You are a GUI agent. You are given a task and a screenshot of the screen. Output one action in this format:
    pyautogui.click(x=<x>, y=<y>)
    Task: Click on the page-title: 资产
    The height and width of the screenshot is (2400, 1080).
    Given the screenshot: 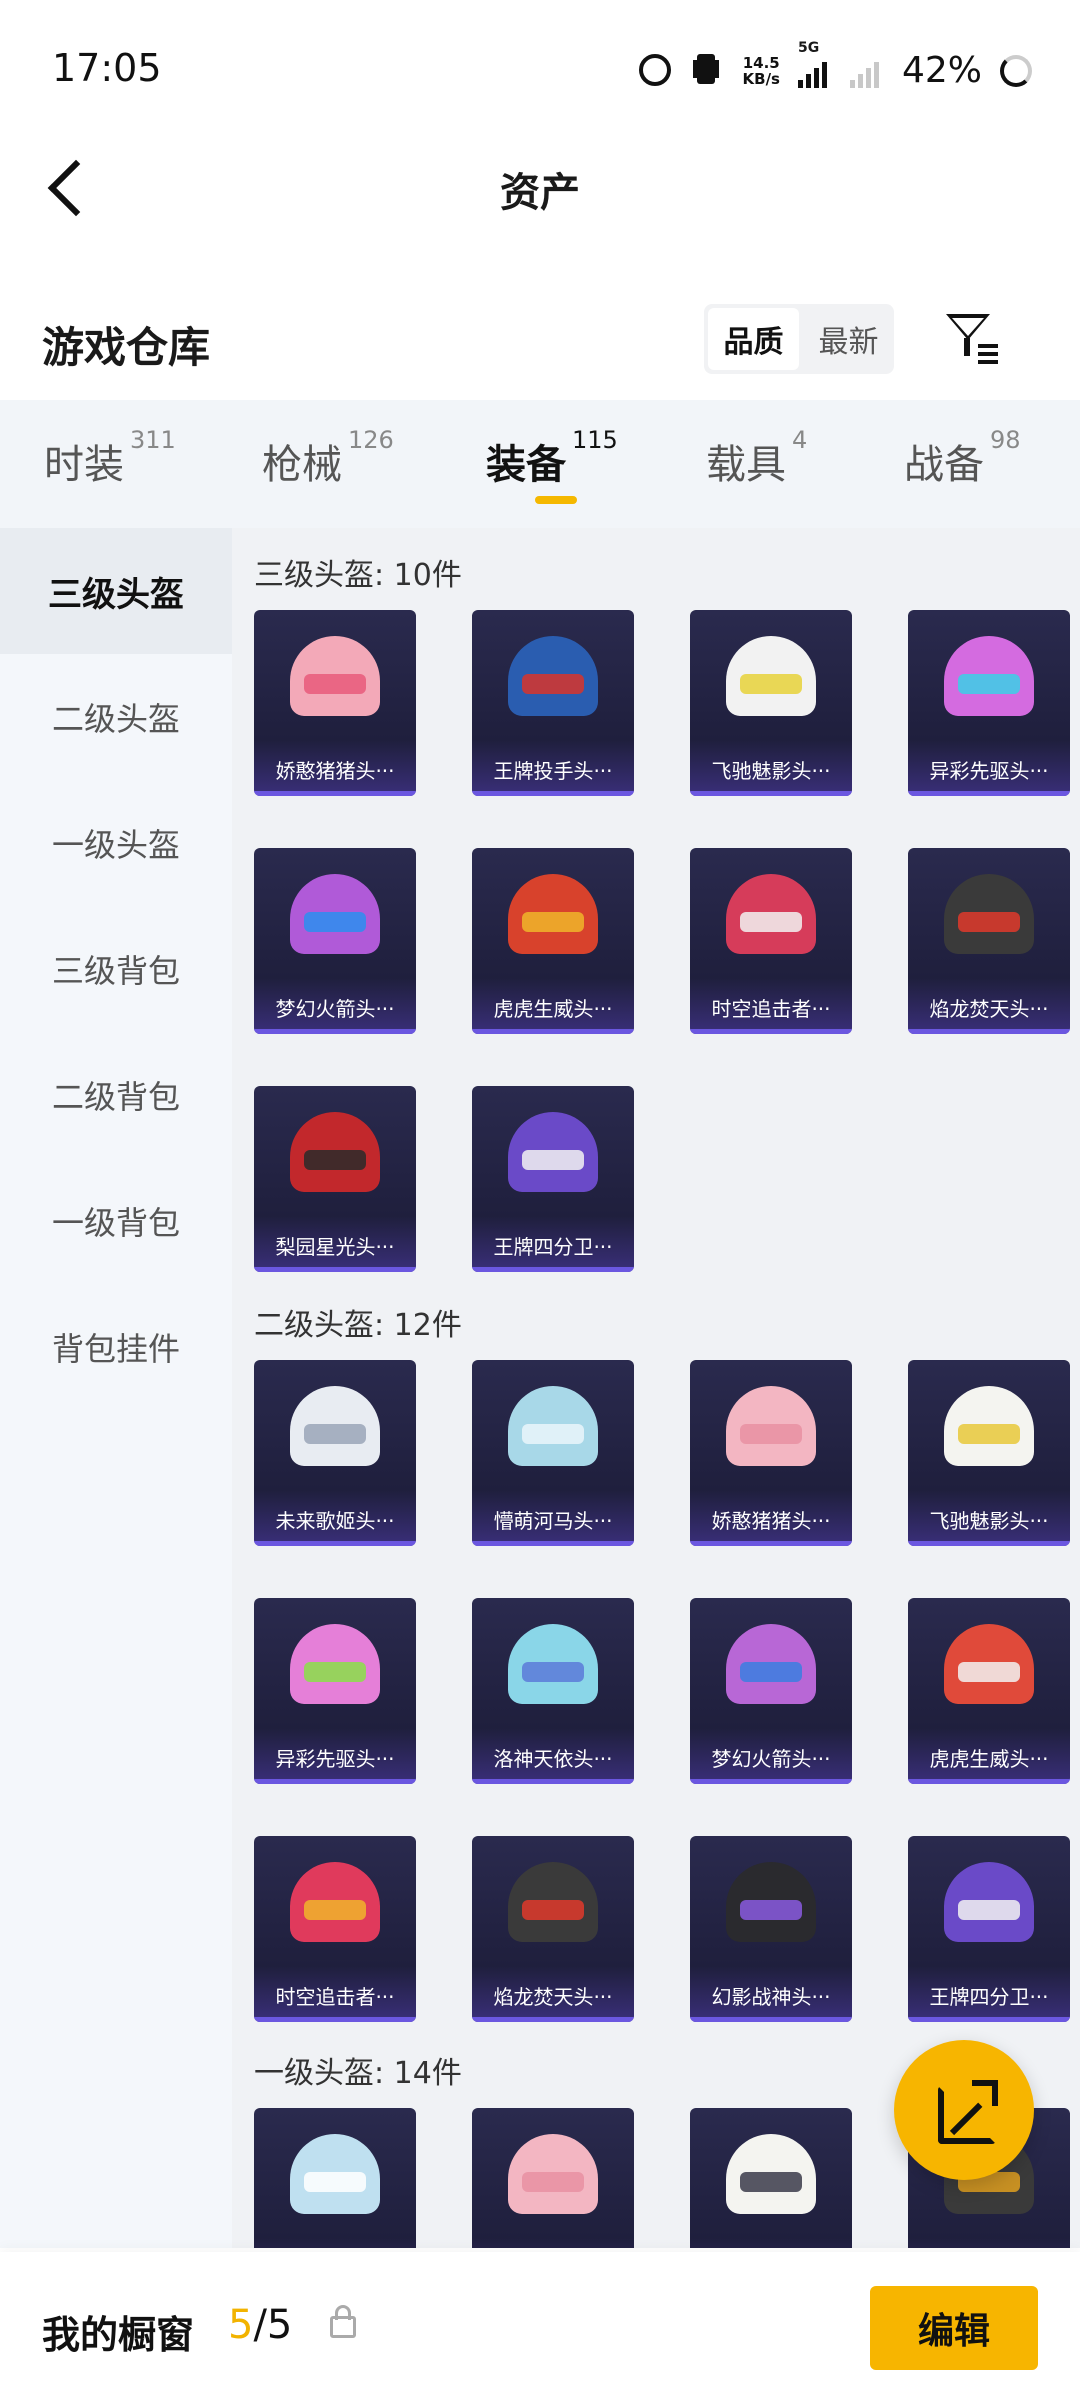 What is the action you would take?
    pyautogui.click(x=540, y=193)
    